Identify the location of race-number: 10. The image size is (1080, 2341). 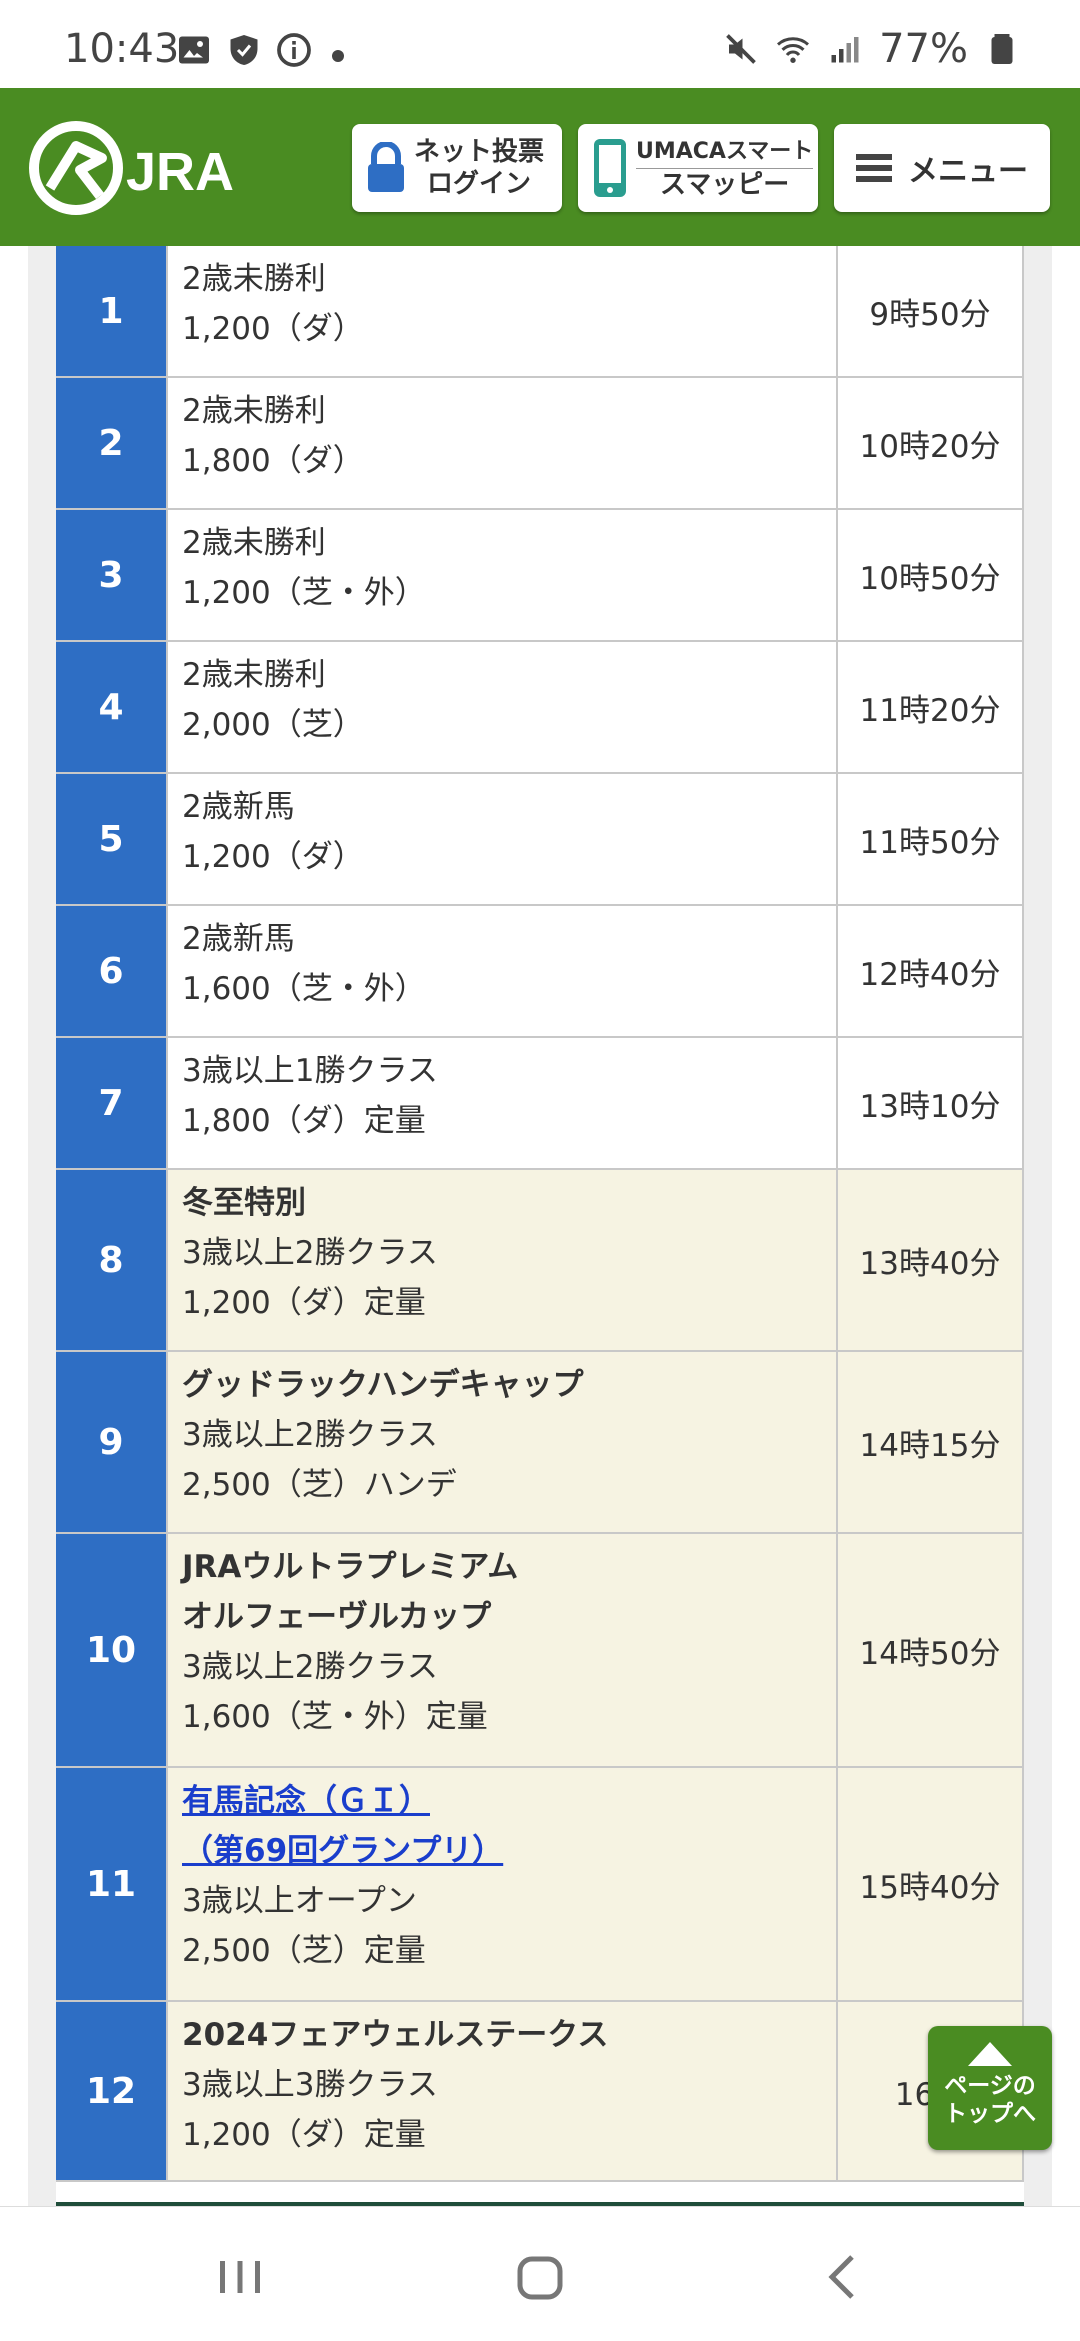
(112, 1650).